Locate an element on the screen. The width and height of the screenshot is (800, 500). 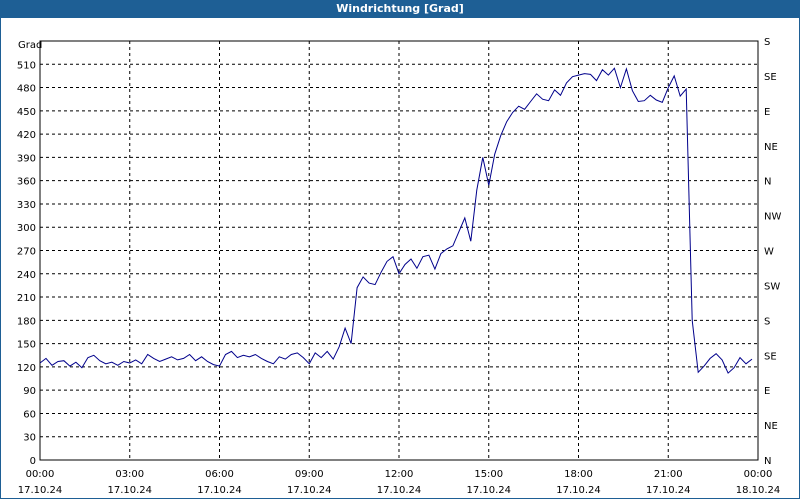
x-tick-time: 12:00 is located at coordinates (399, 474).